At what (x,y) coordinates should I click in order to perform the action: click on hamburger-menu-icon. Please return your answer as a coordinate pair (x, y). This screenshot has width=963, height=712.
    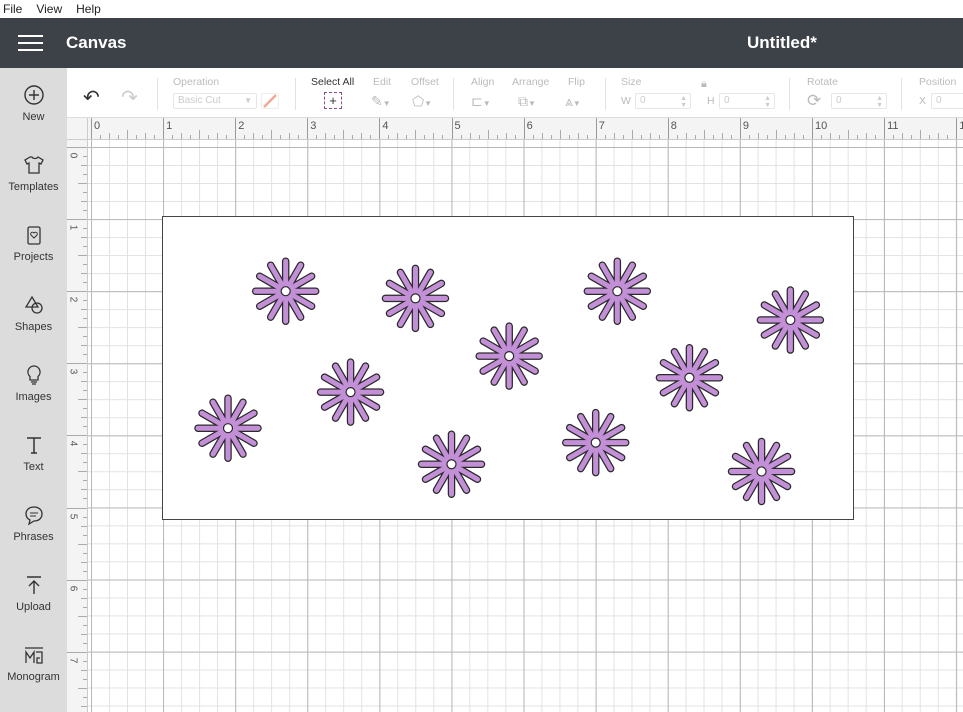
    Looking at the image, I should click on (30, 43).